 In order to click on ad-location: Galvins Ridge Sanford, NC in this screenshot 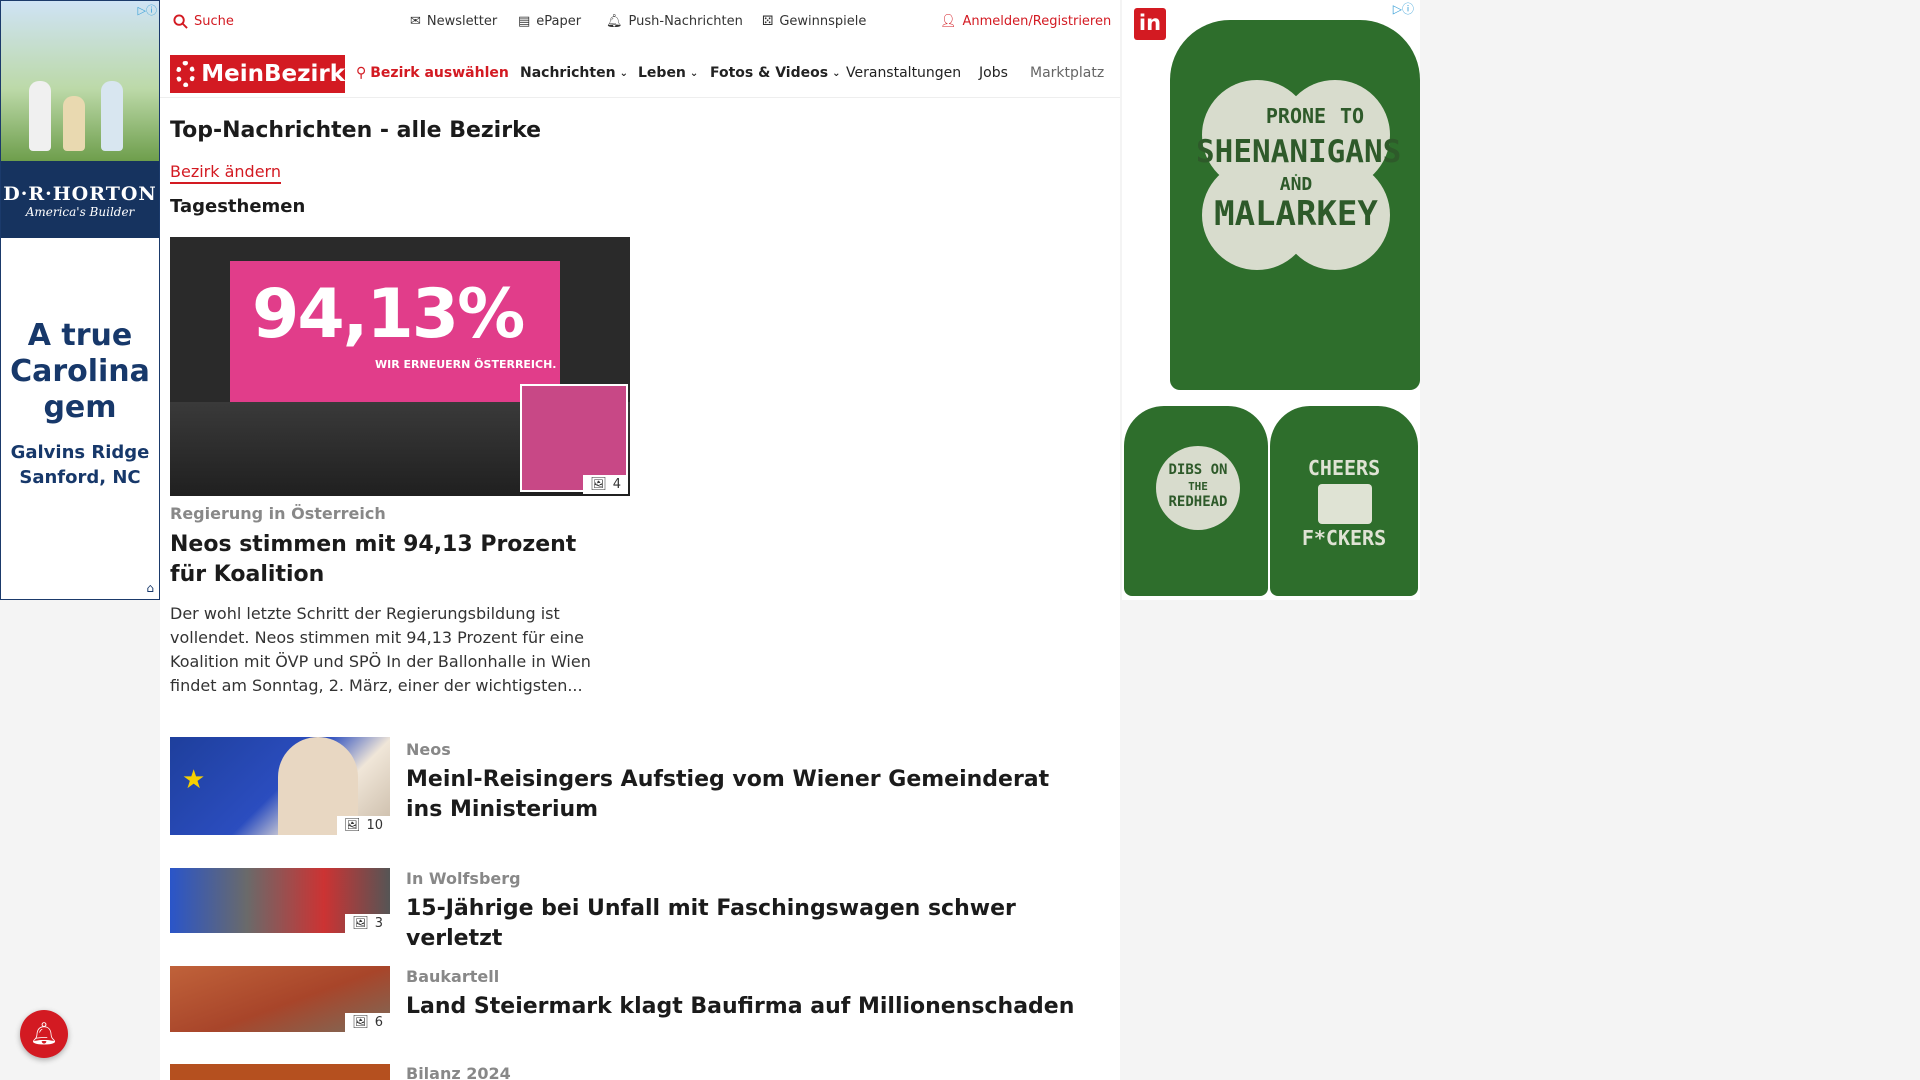, I will do `click(80, 465)`.